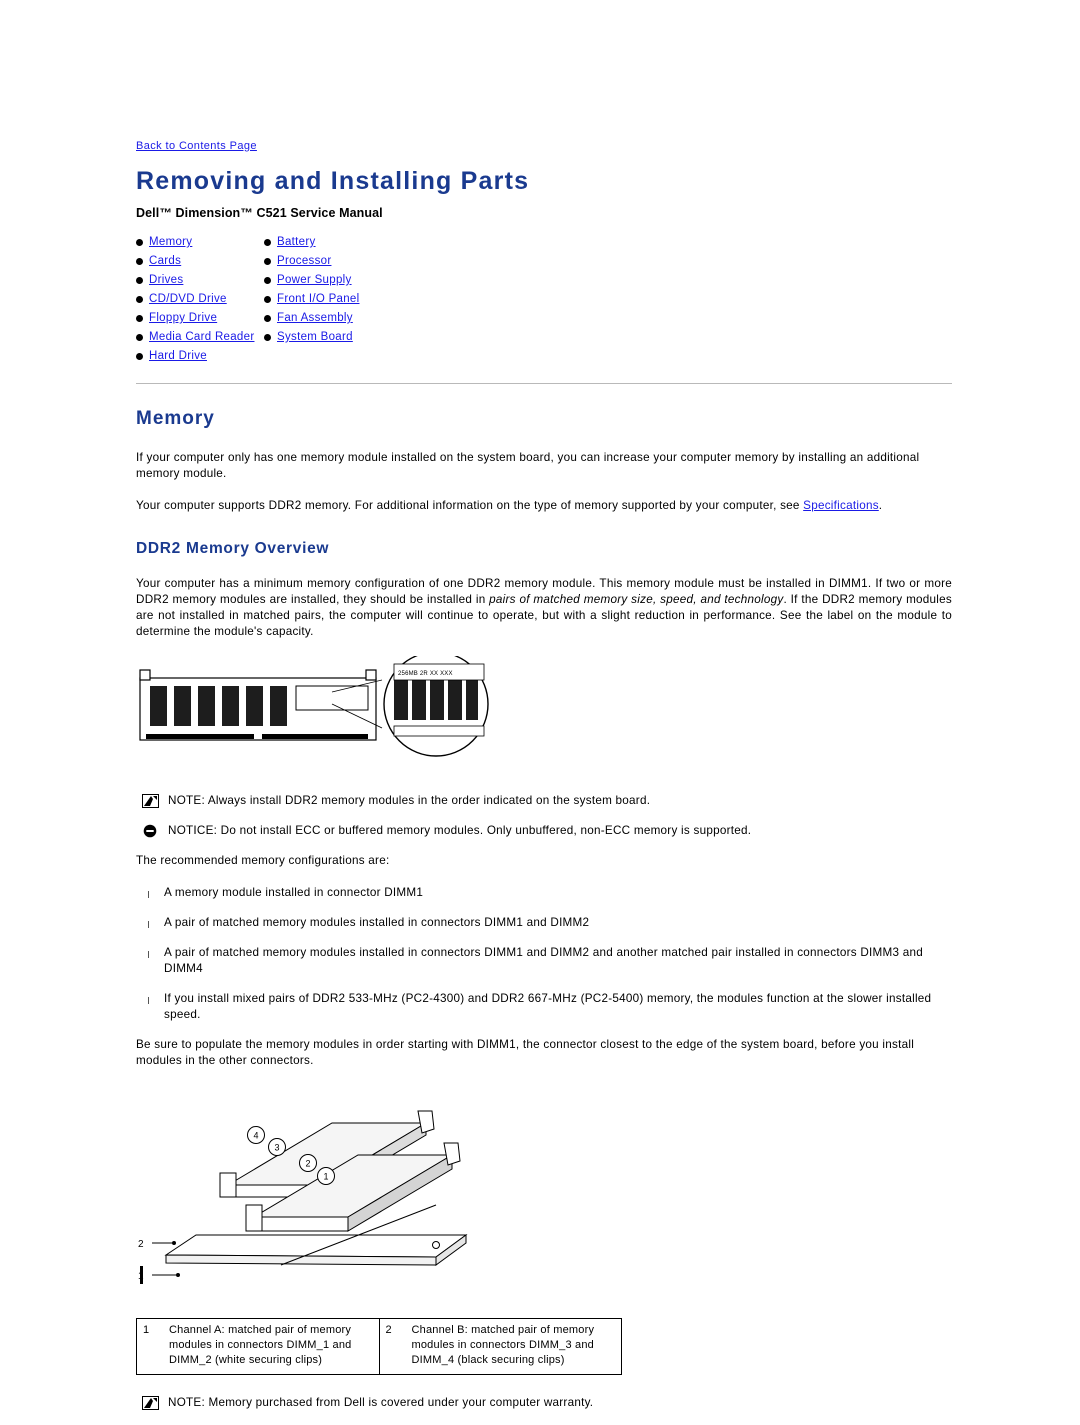 This screenshot has height=1425, width=1080. What do you see at coordinates (200, 280) in the screenshot?
I see `toc-item-drives: Drives` at bounding box center [200, 280].